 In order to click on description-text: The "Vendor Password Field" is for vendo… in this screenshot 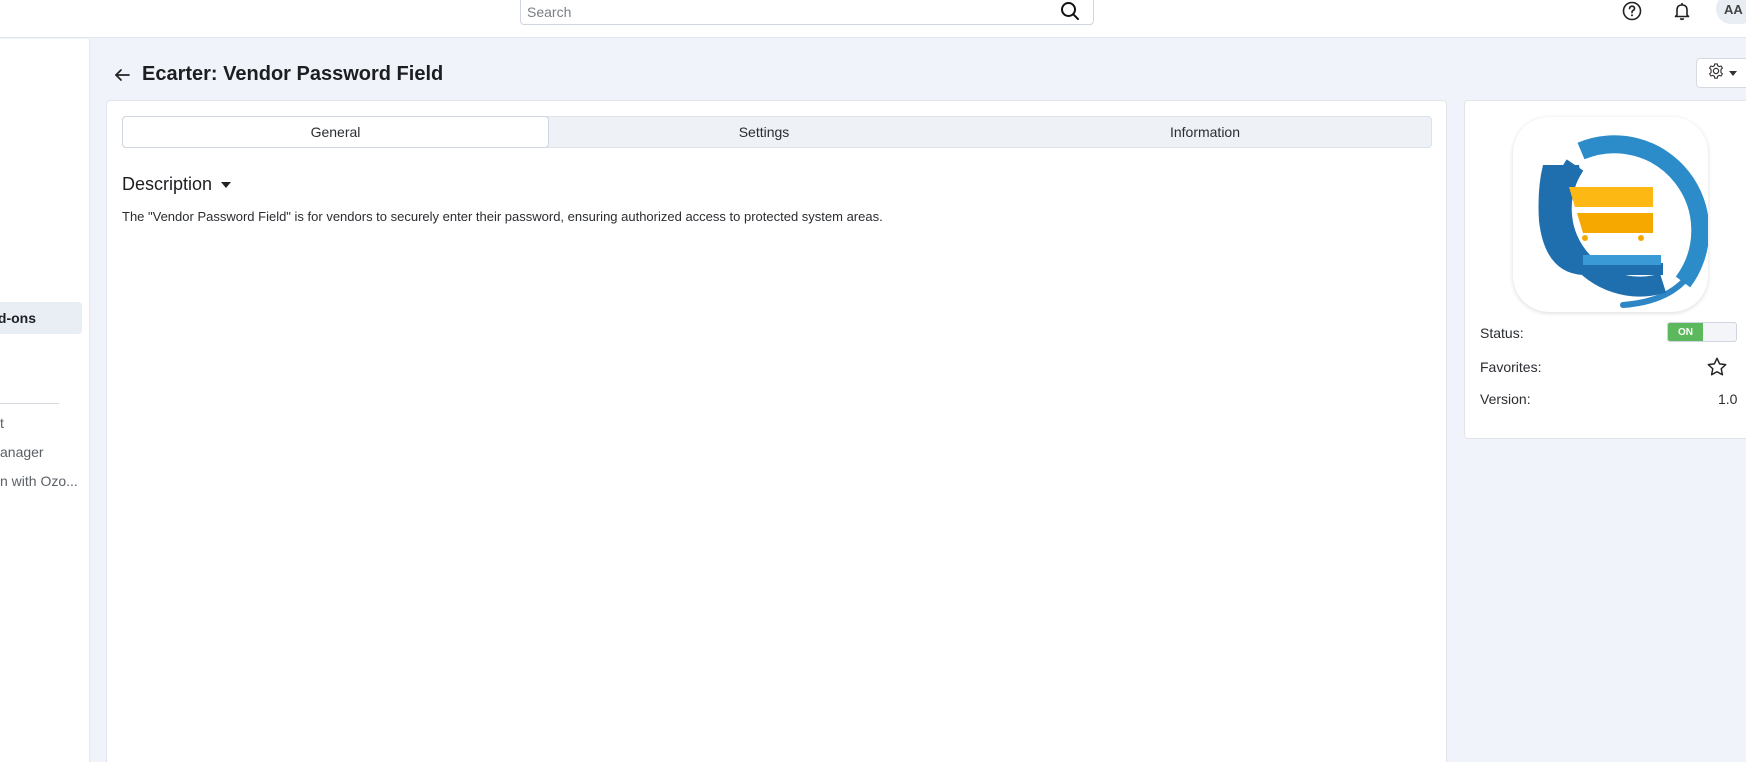, I will do `click(502, 216)`.